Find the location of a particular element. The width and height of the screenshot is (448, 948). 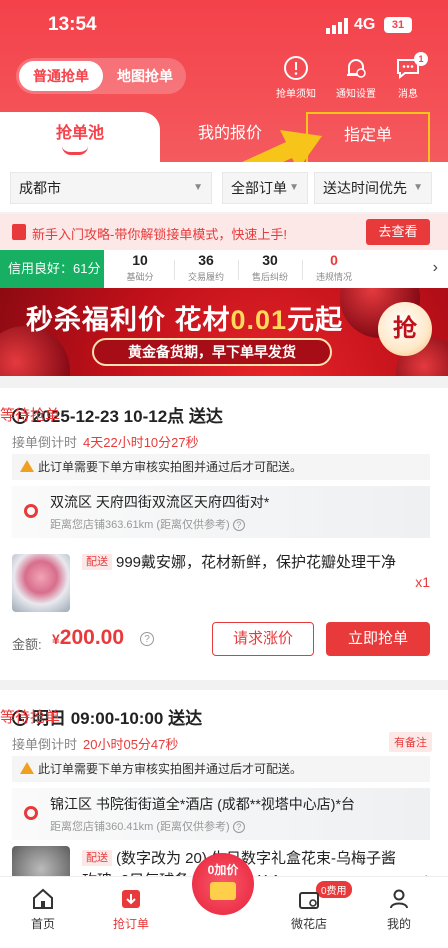

amount-number: 200.00 is located at coordinates (92, 637).